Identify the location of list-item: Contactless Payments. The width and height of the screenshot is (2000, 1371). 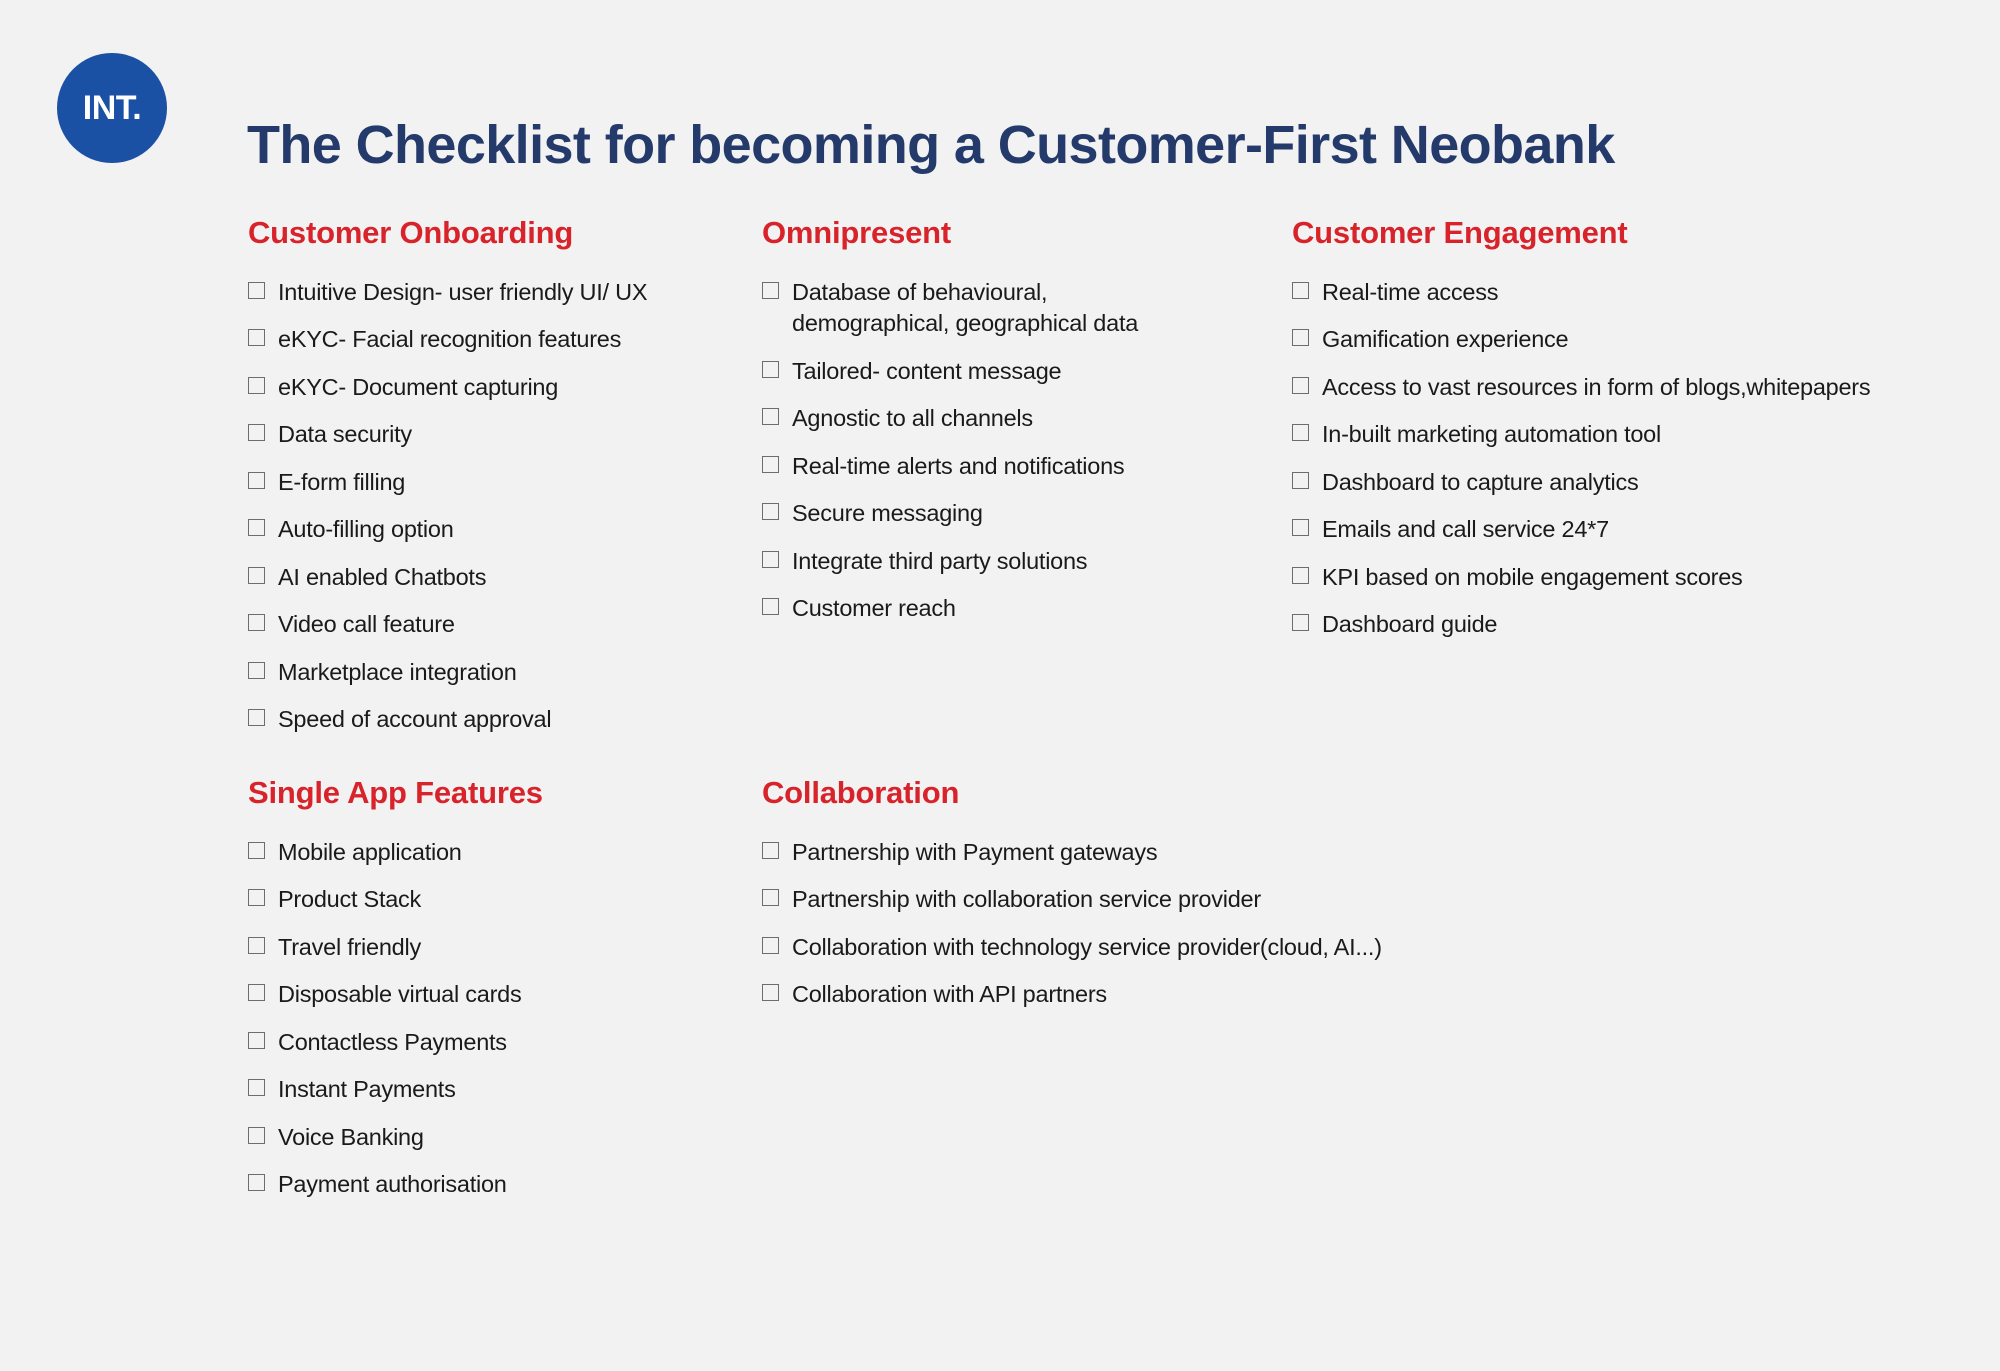
(463, 1042).